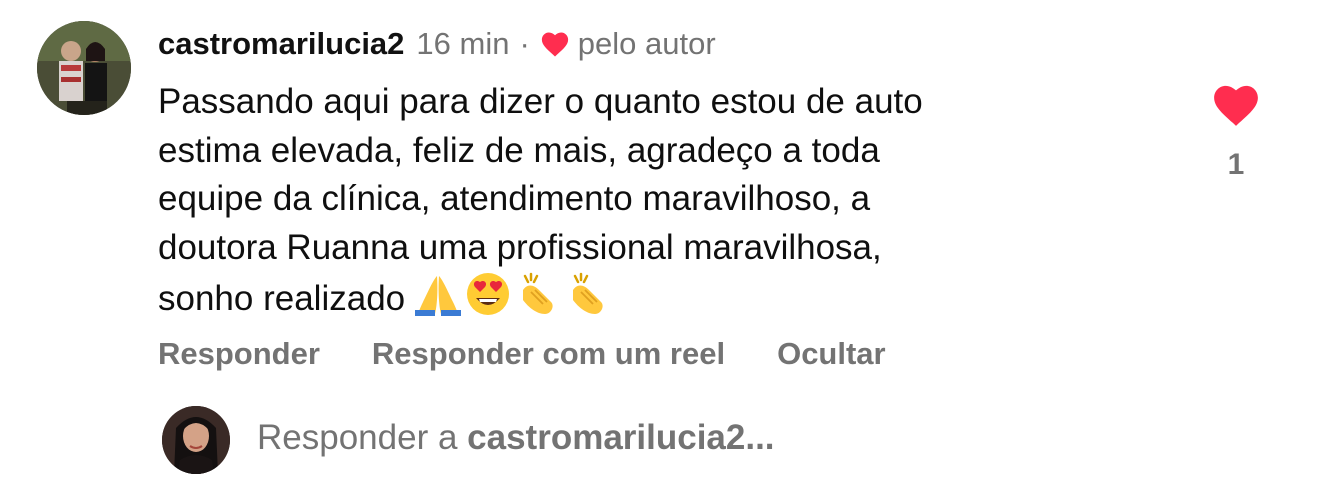  I want to click on author-heart-icon, so click(554, 44).